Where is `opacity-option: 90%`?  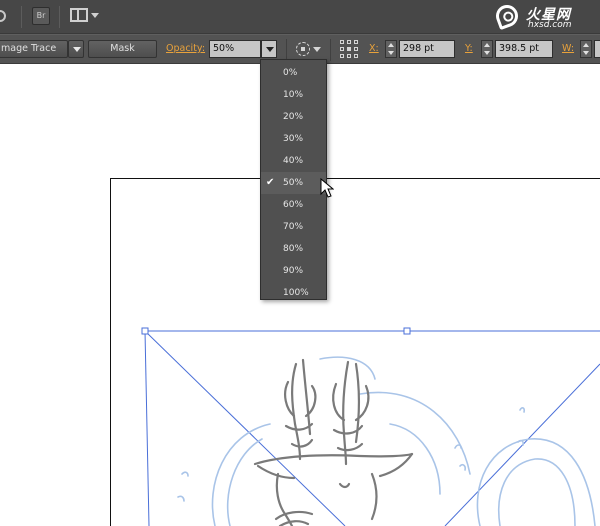 opacity-option: 90% is located at coordinates (293, 271).